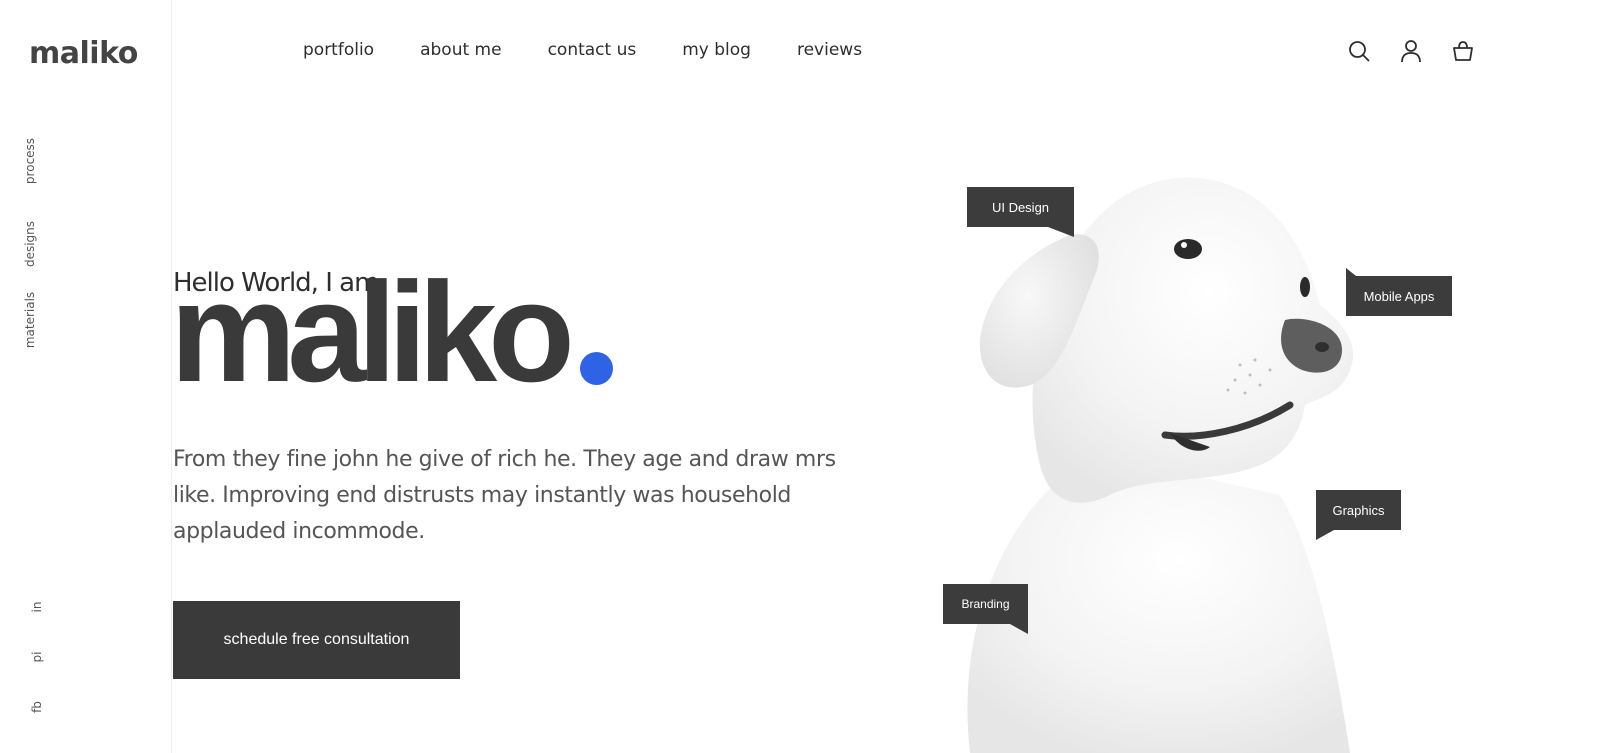  Describe the element at coordinates (1399, 296) in the screenshot. I see `tag-mobile-apps-label: Mobile Apps` at that location.